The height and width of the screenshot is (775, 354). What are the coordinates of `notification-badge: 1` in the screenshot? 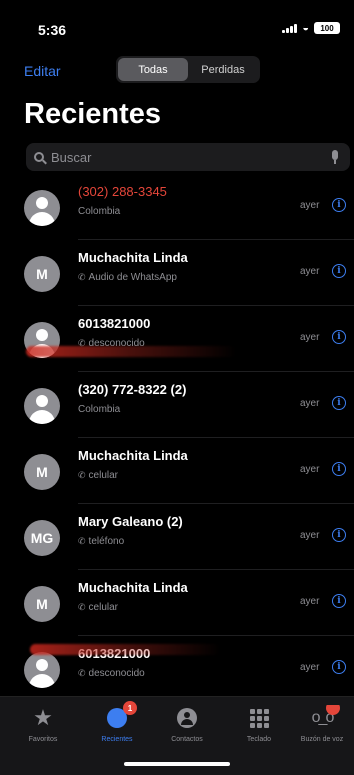 It's located at (130, 708).